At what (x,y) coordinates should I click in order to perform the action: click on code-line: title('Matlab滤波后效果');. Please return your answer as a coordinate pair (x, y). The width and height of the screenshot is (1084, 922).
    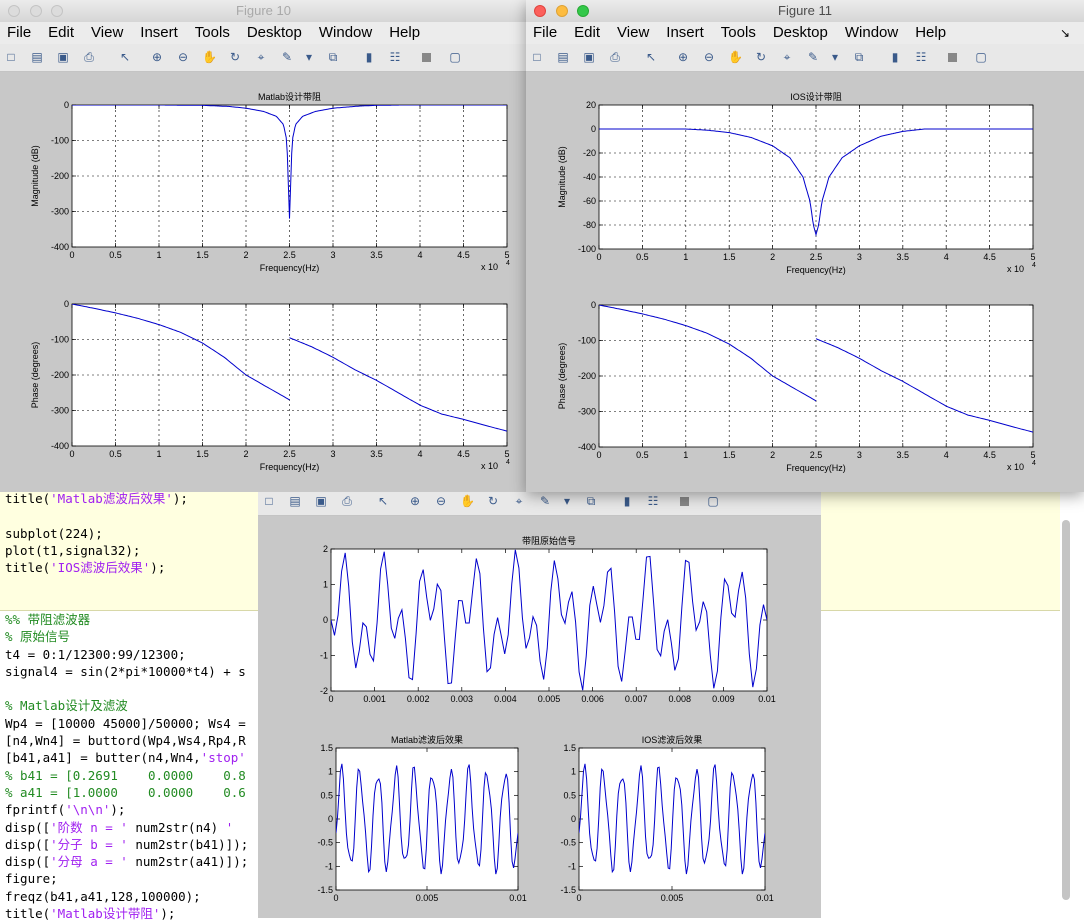
    Looking at the image, I should click on (96, 498).